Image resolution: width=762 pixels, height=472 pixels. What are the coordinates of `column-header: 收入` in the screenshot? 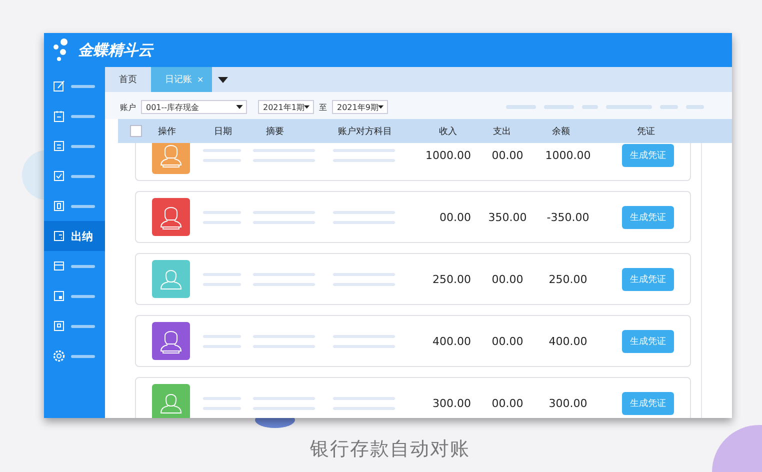 It's located at (448, 132).